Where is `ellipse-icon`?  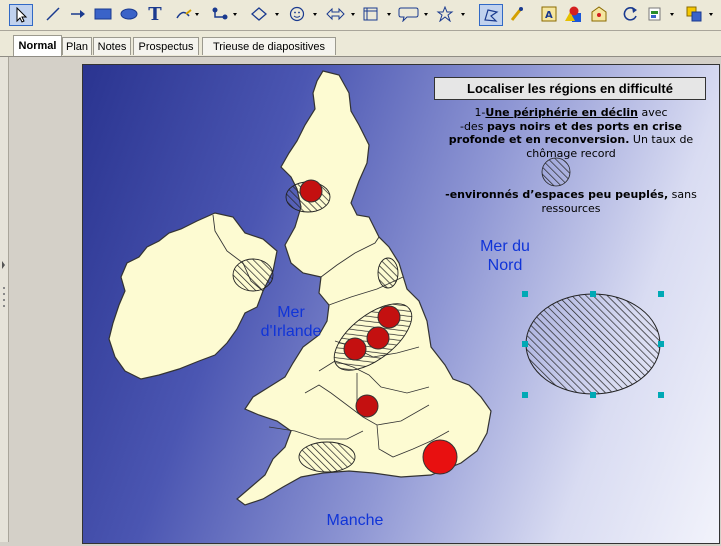 ellipse-icon is located at coordinates (129, 14).